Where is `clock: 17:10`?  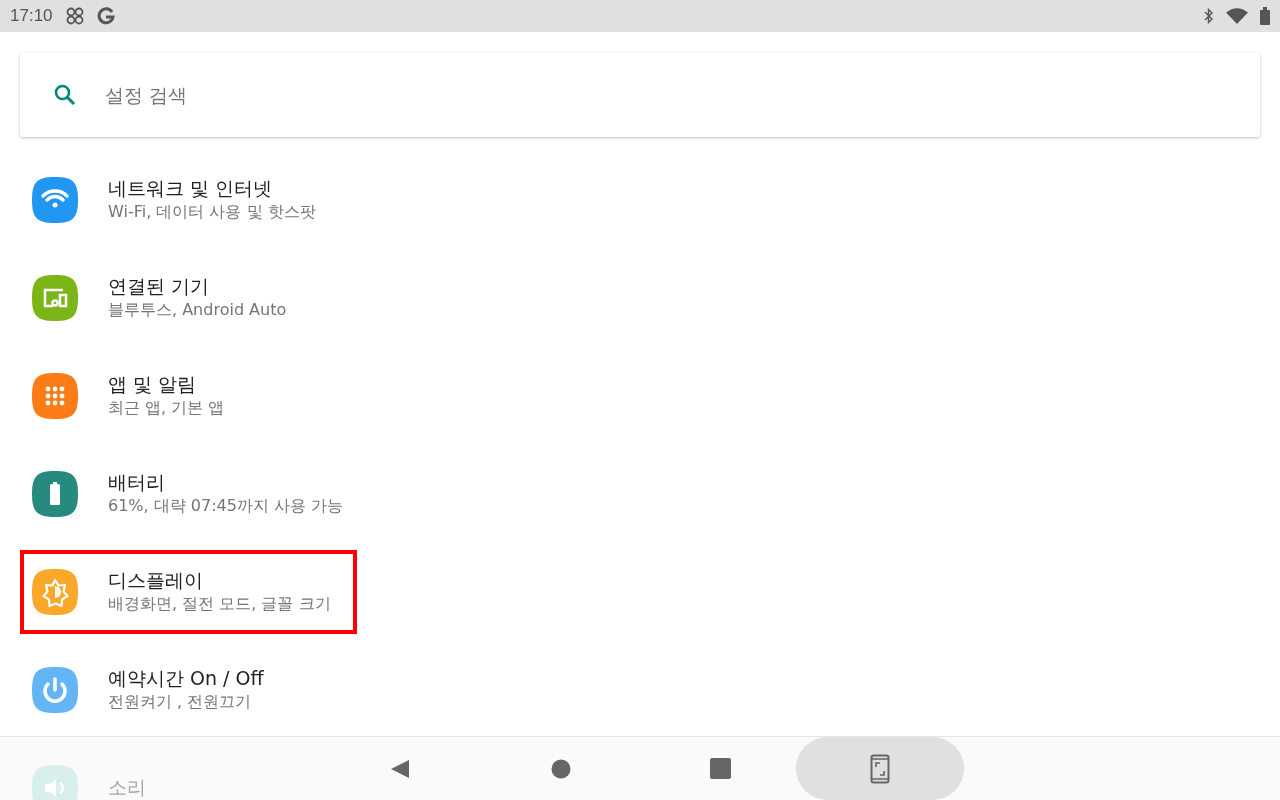 clock: 17:10 is located at coordinates (31, 16).